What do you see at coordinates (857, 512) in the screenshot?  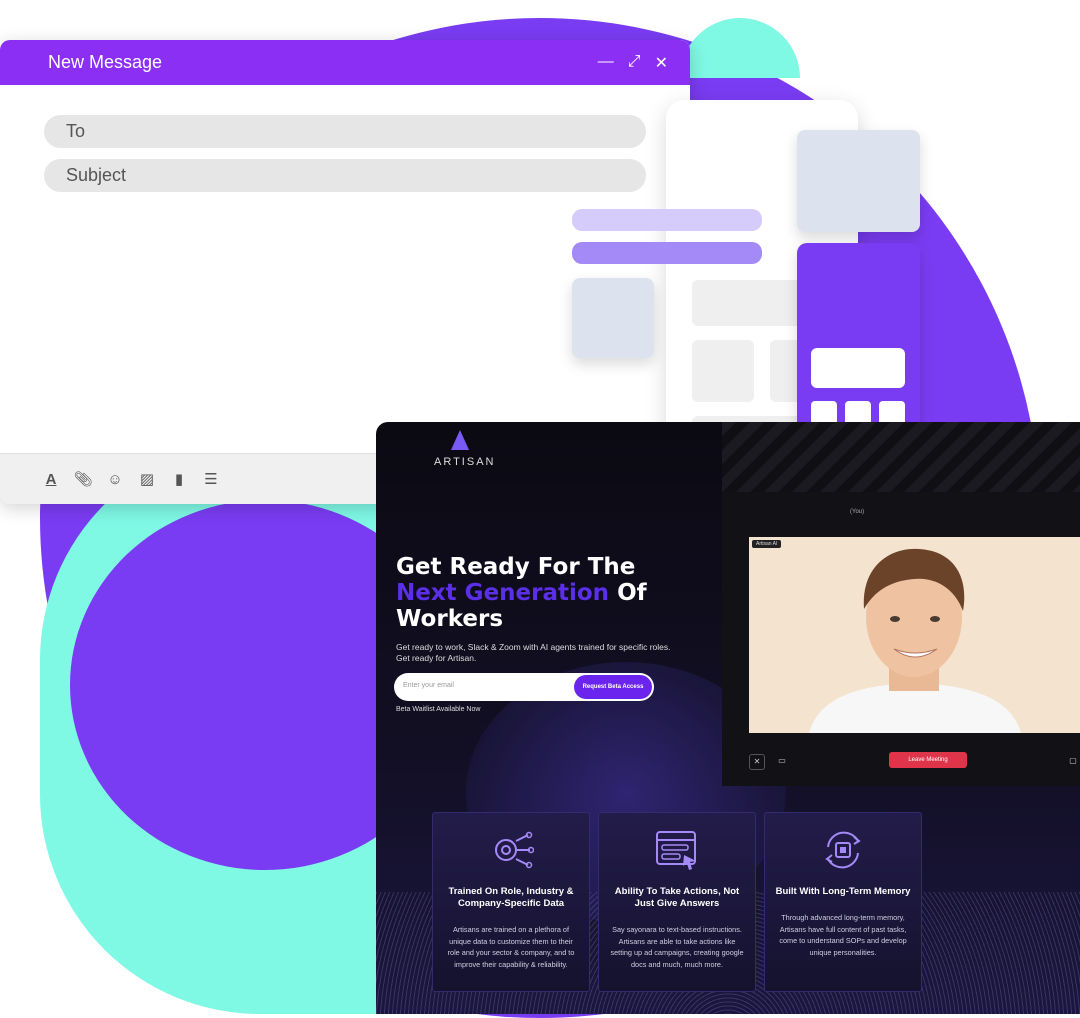 I see `you-label: (You)` at bounding box center [857, 512].